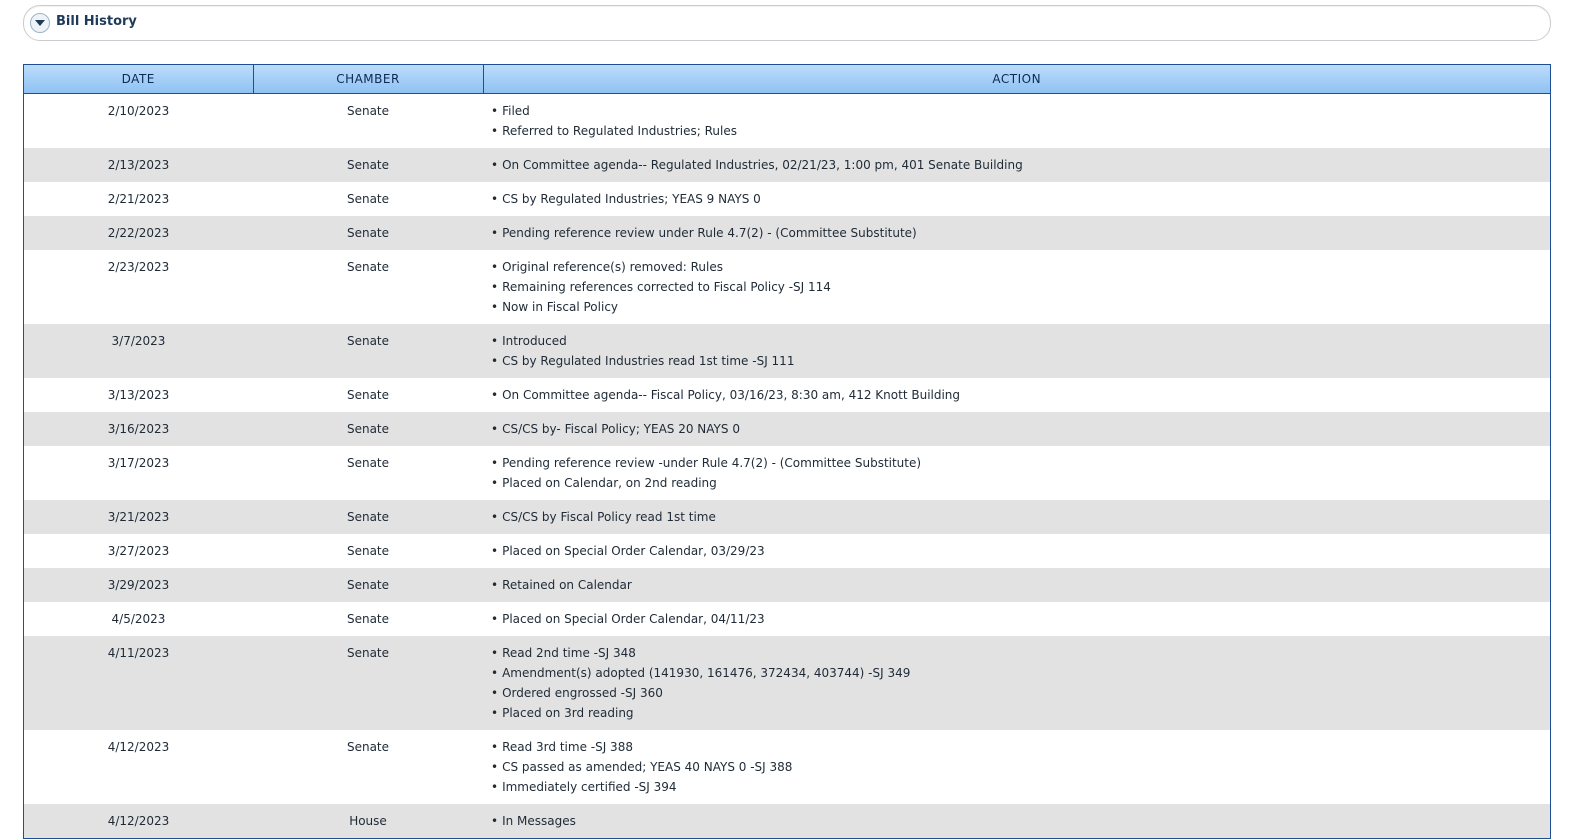 The height and width of the screenshot is (839, 1591). What do you see at coordinates (40, 23) in the screenshot?
I see `chevron-down-icon` at bounding box center [40, 23].